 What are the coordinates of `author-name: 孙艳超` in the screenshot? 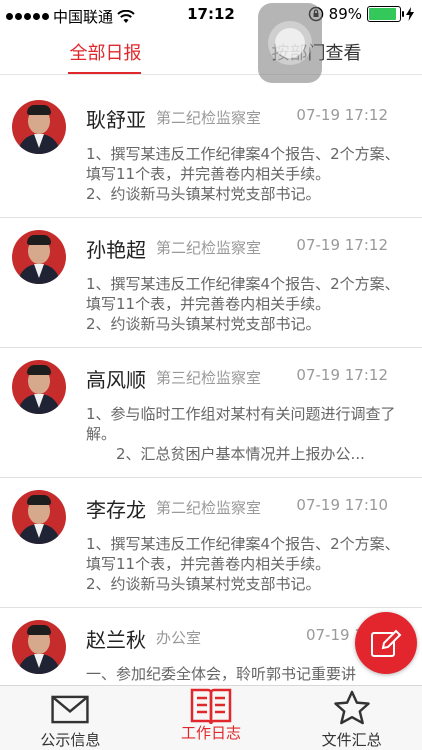 It's located at (116, 250).